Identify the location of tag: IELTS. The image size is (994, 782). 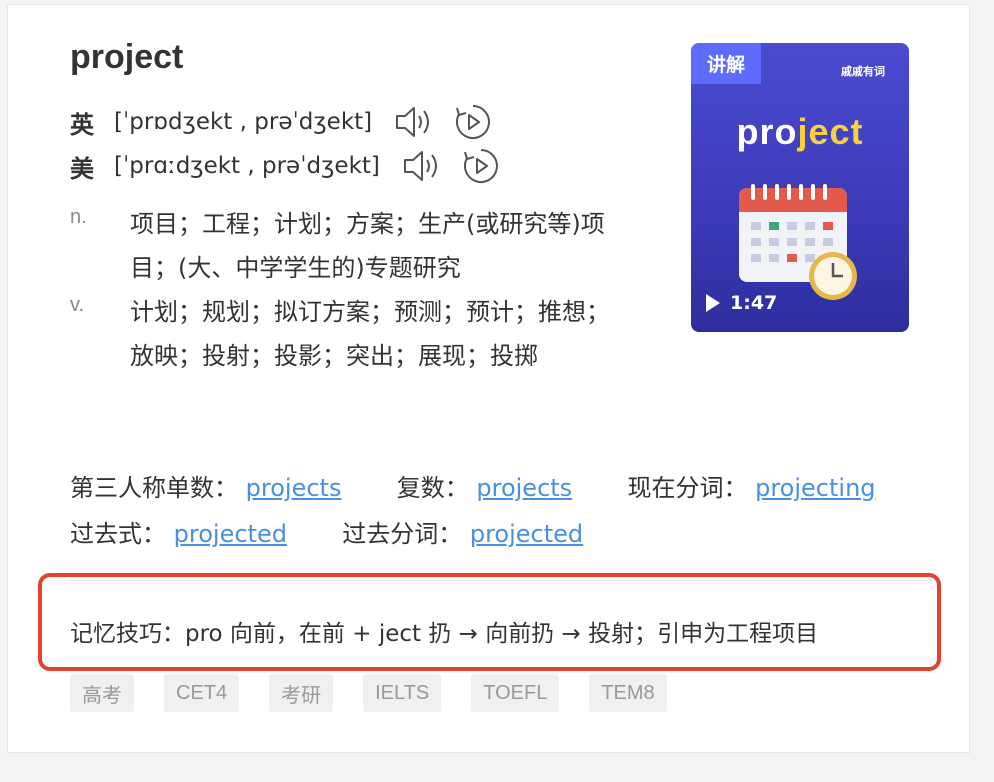
(402, 693).